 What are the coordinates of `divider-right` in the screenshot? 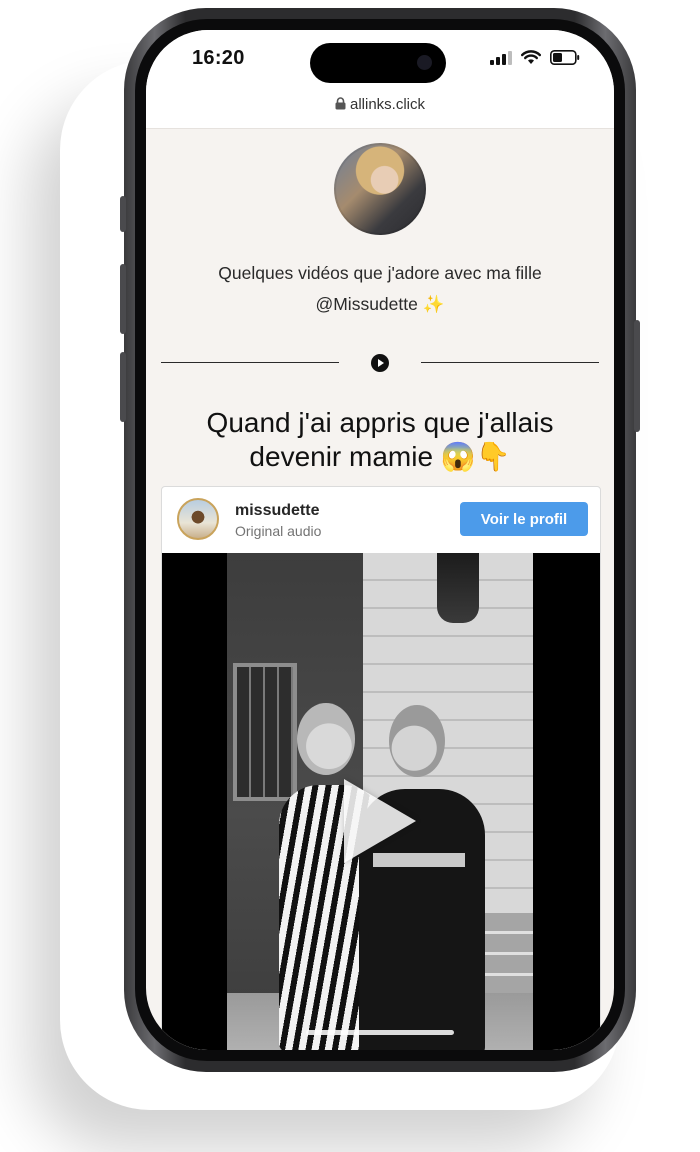 It's located at (510, 362).